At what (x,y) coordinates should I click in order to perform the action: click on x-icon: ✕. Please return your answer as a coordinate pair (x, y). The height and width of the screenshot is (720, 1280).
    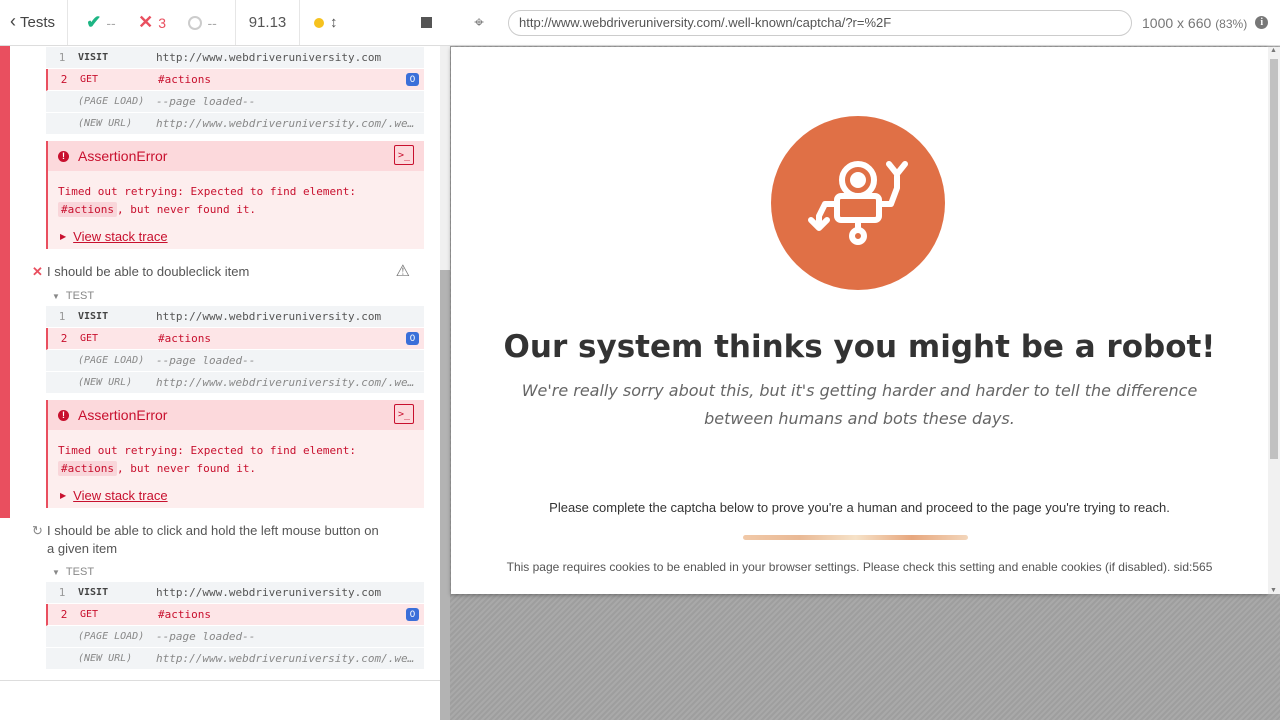
    Looking at the image, I should click on (146, 22).